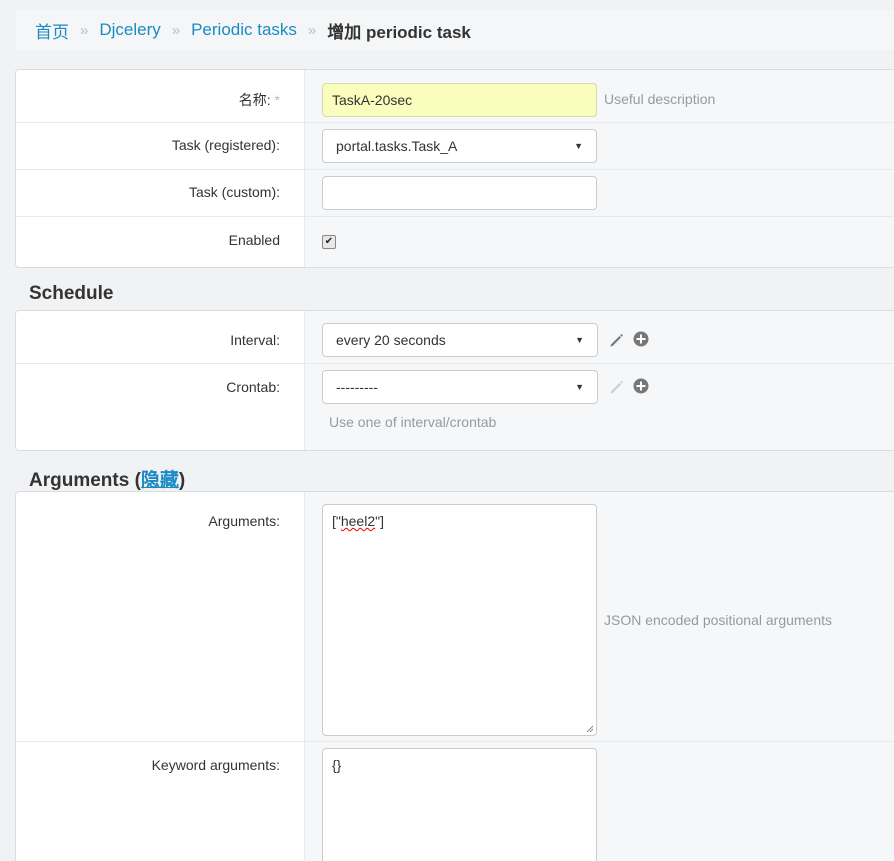 The width and height of the screenshot is (894, 861). What do you see at coordinates (459, 804) in the screenshot?
I see `keyword-arguments-textarea: {}` at bounding box center [459, 804].